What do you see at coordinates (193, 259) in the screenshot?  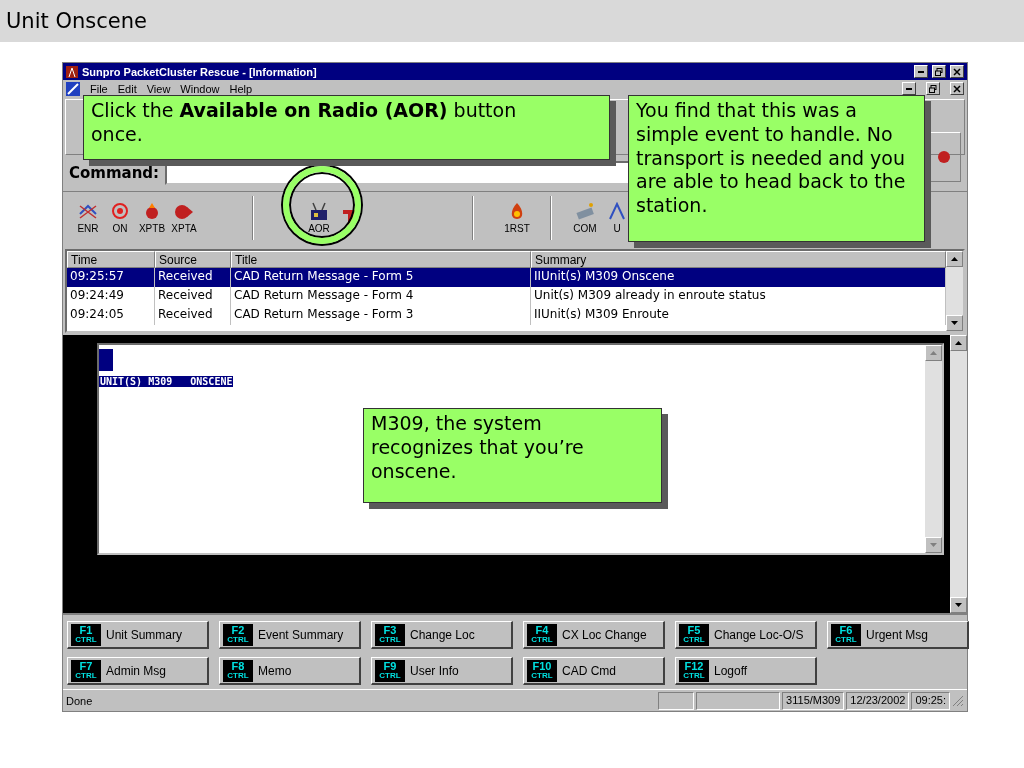 I see `column-header: Source` at bounding box center [193, 259].